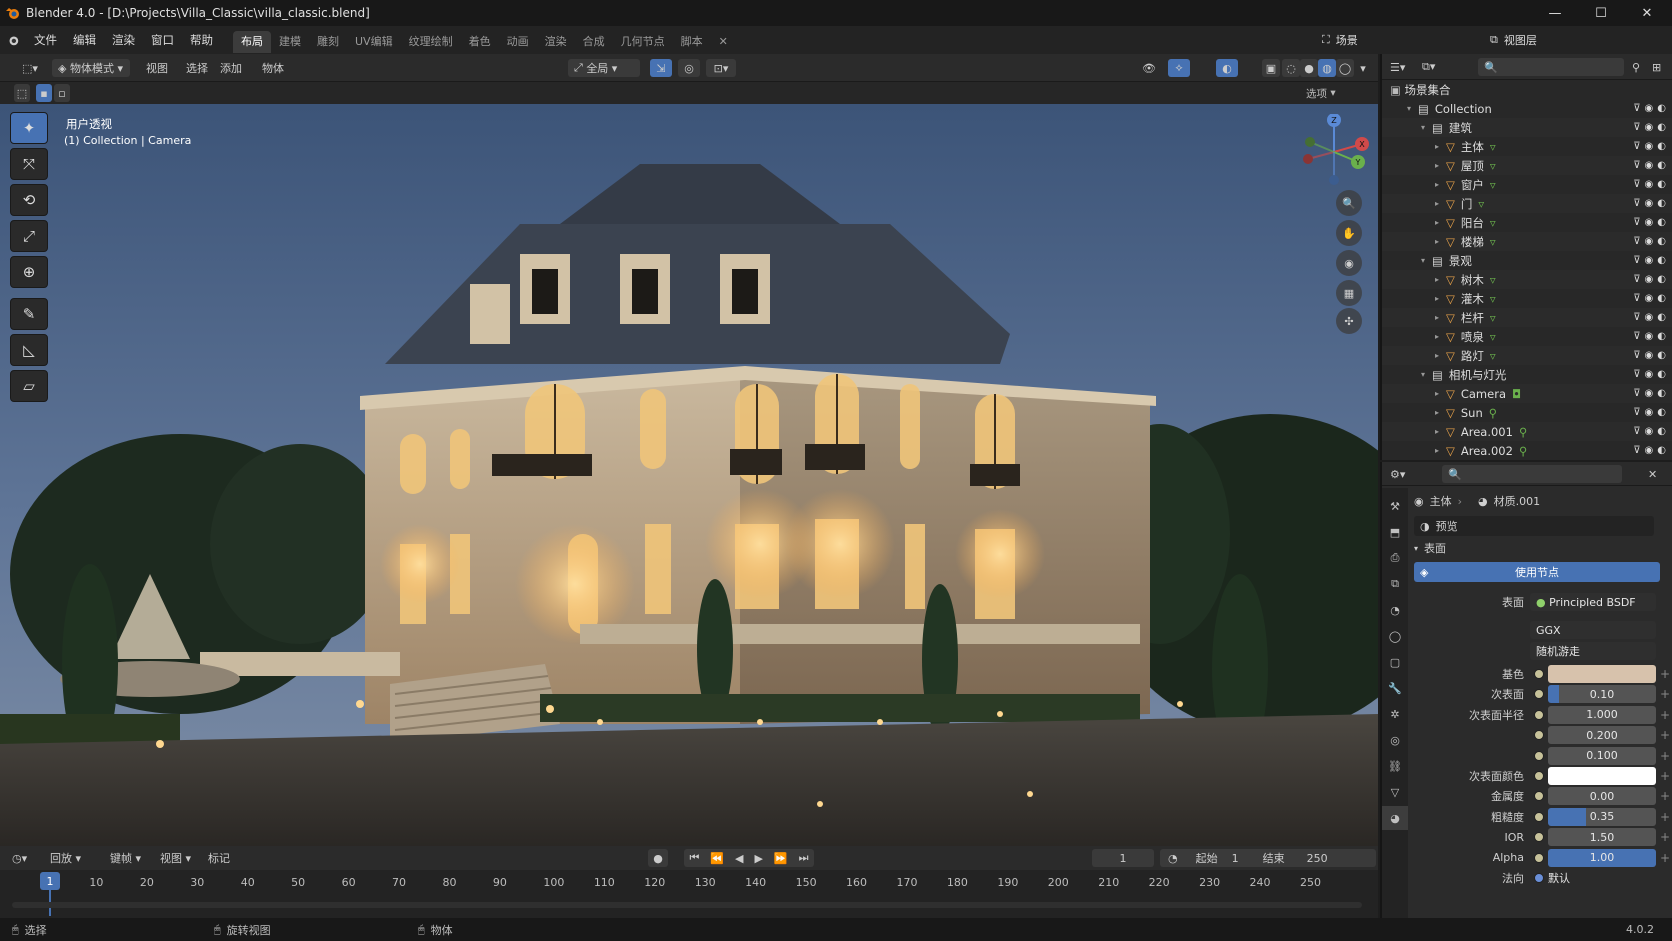 This screenshot has height=941, width=1672. What do you see at coordinates (1593, 630) in the screenshot?
I see `distribution-dropdown: GGX` at bounding box center [1593, 630].